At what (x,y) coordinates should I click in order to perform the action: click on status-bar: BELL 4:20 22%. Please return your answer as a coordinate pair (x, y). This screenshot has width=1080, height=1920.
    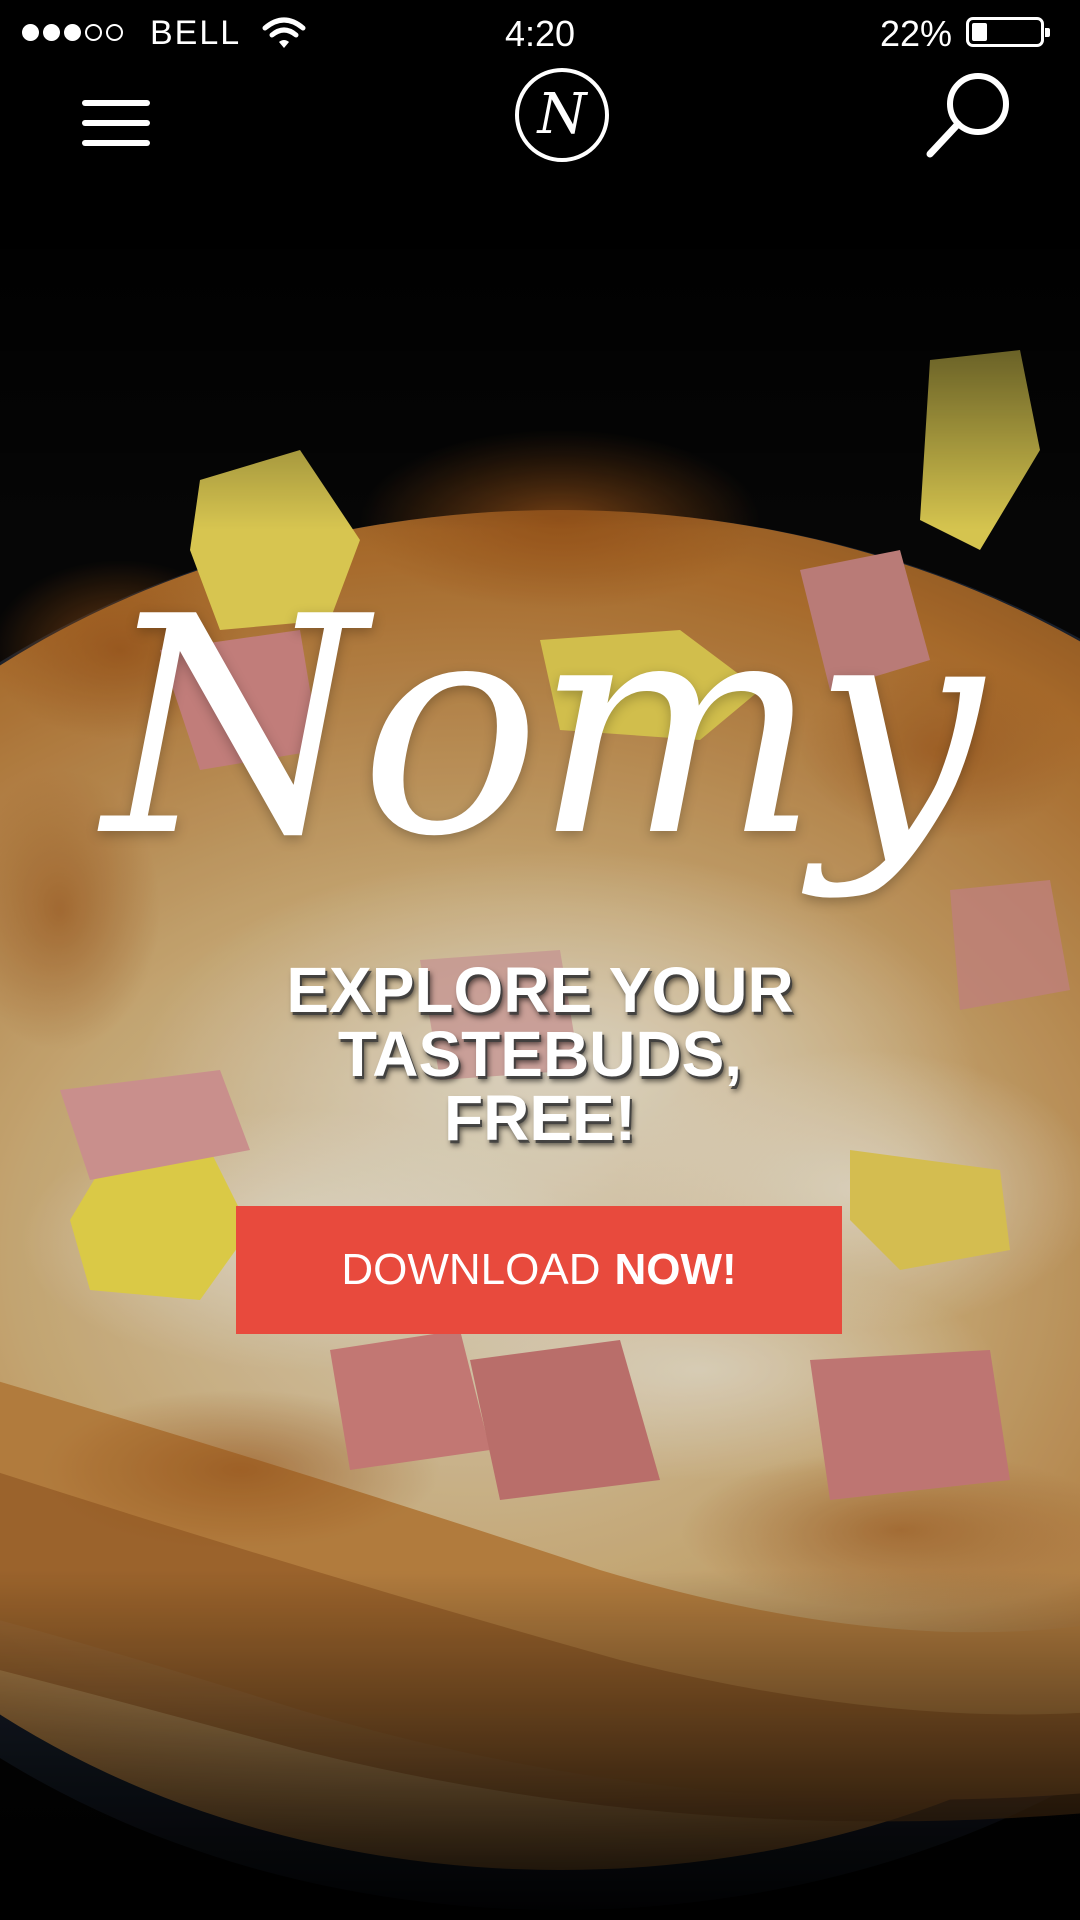
    Looking at the image, I should click on (540, 34).